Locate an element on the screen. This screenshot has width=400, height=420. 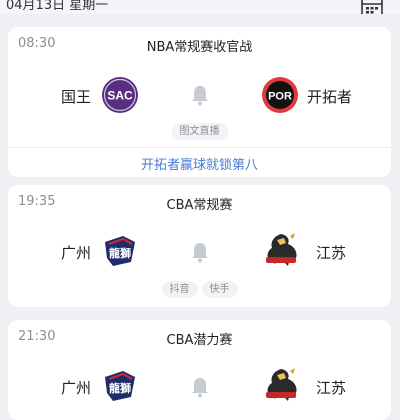
broadcast-list: 抖音 快手 is located at coordinates (199, 289).